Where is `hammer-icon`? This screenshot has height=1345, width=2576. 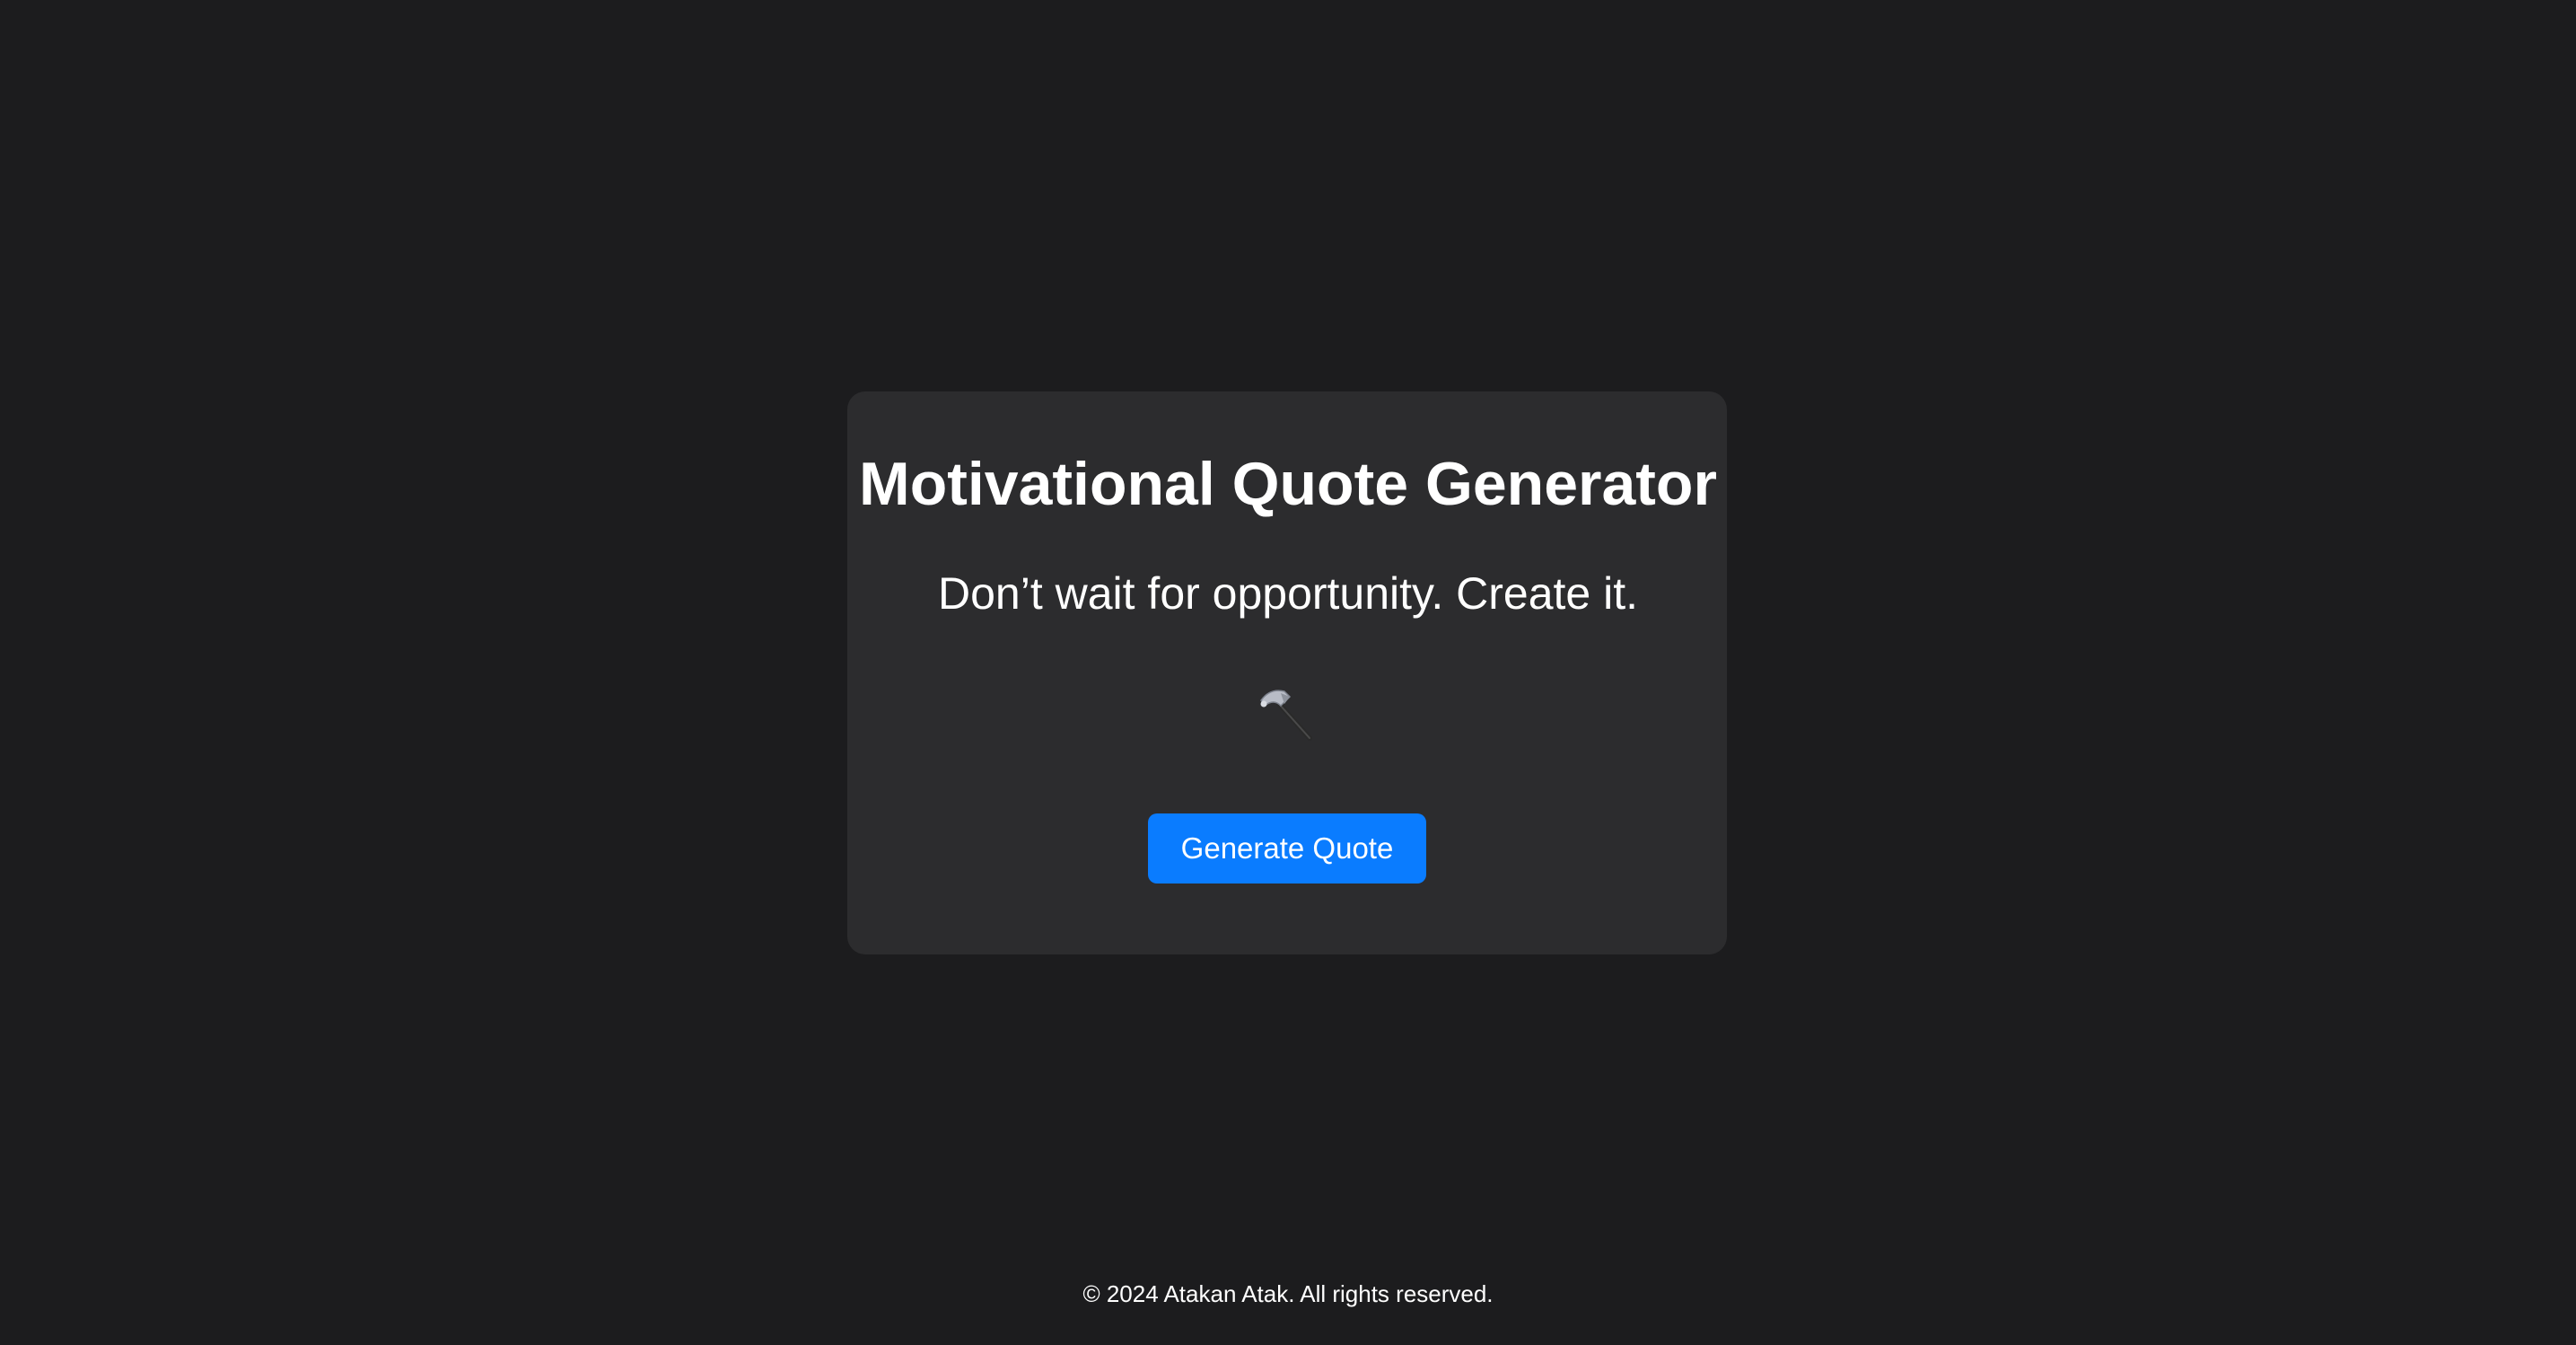
hammer-icon is located at coordinates (1286, 716).